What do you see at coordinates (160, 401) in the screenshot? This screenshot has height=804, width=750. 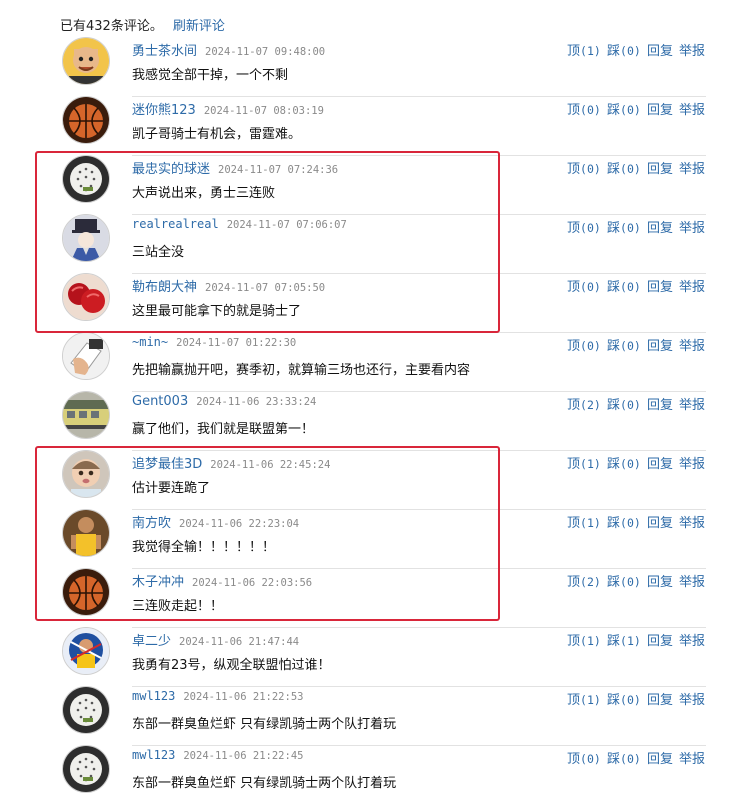 I see `comment-username: Gent003` at bounding box center [160, 401].